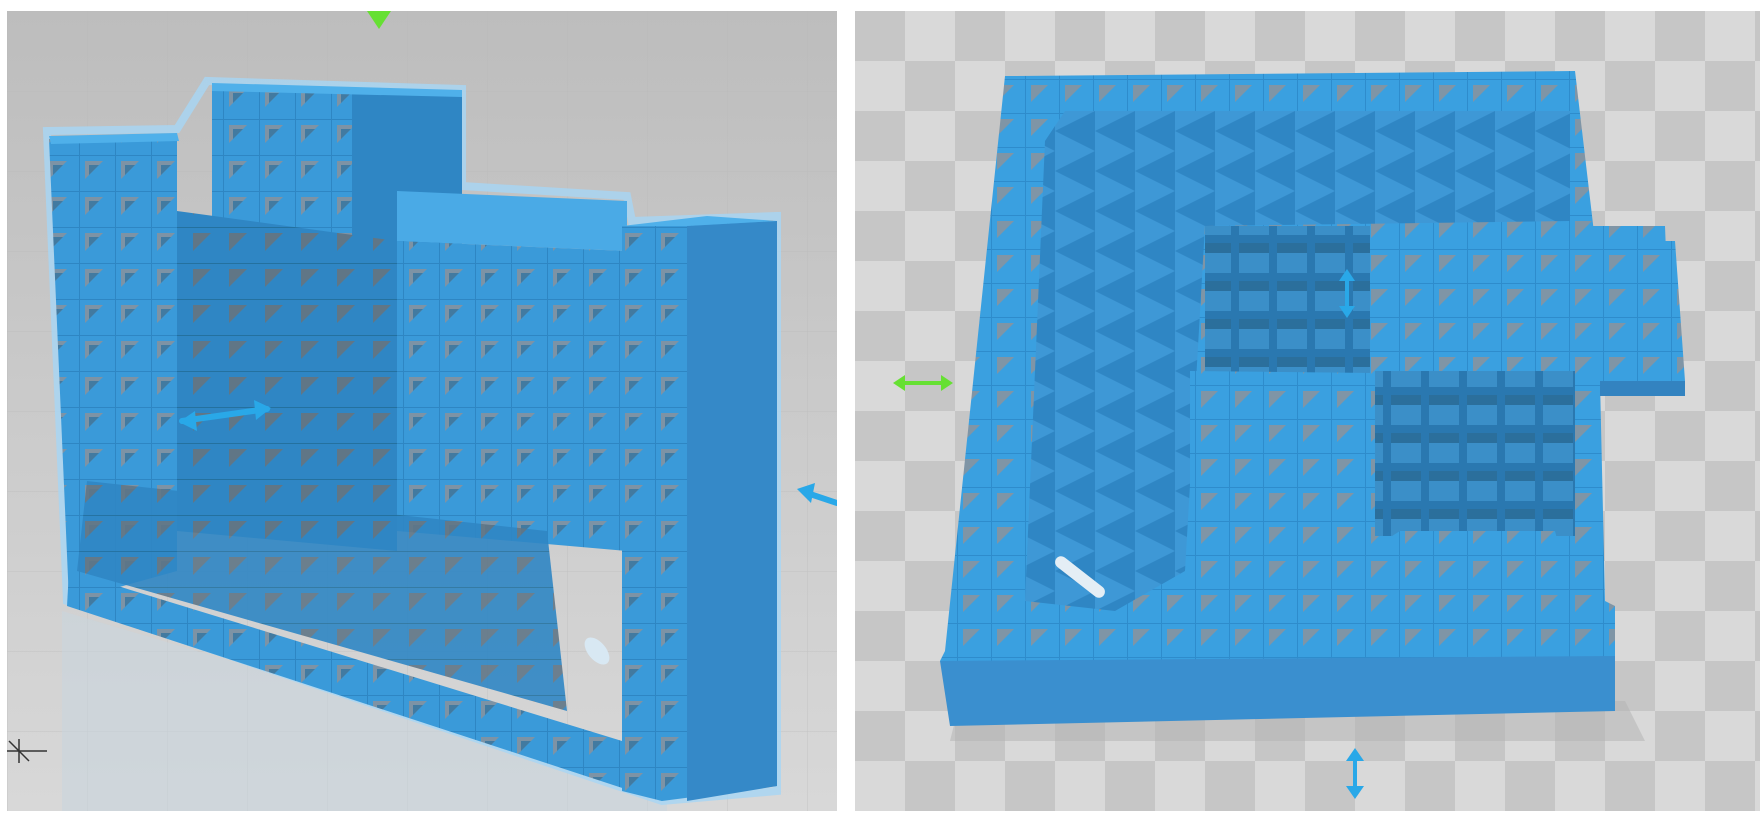 Image resolution: width=1760 pixels, height=822 pixels. What do you see at coordinates (1475, 453) in the screenshot?
I see `cell-grid-lower` at bounding box center [1475, 453].